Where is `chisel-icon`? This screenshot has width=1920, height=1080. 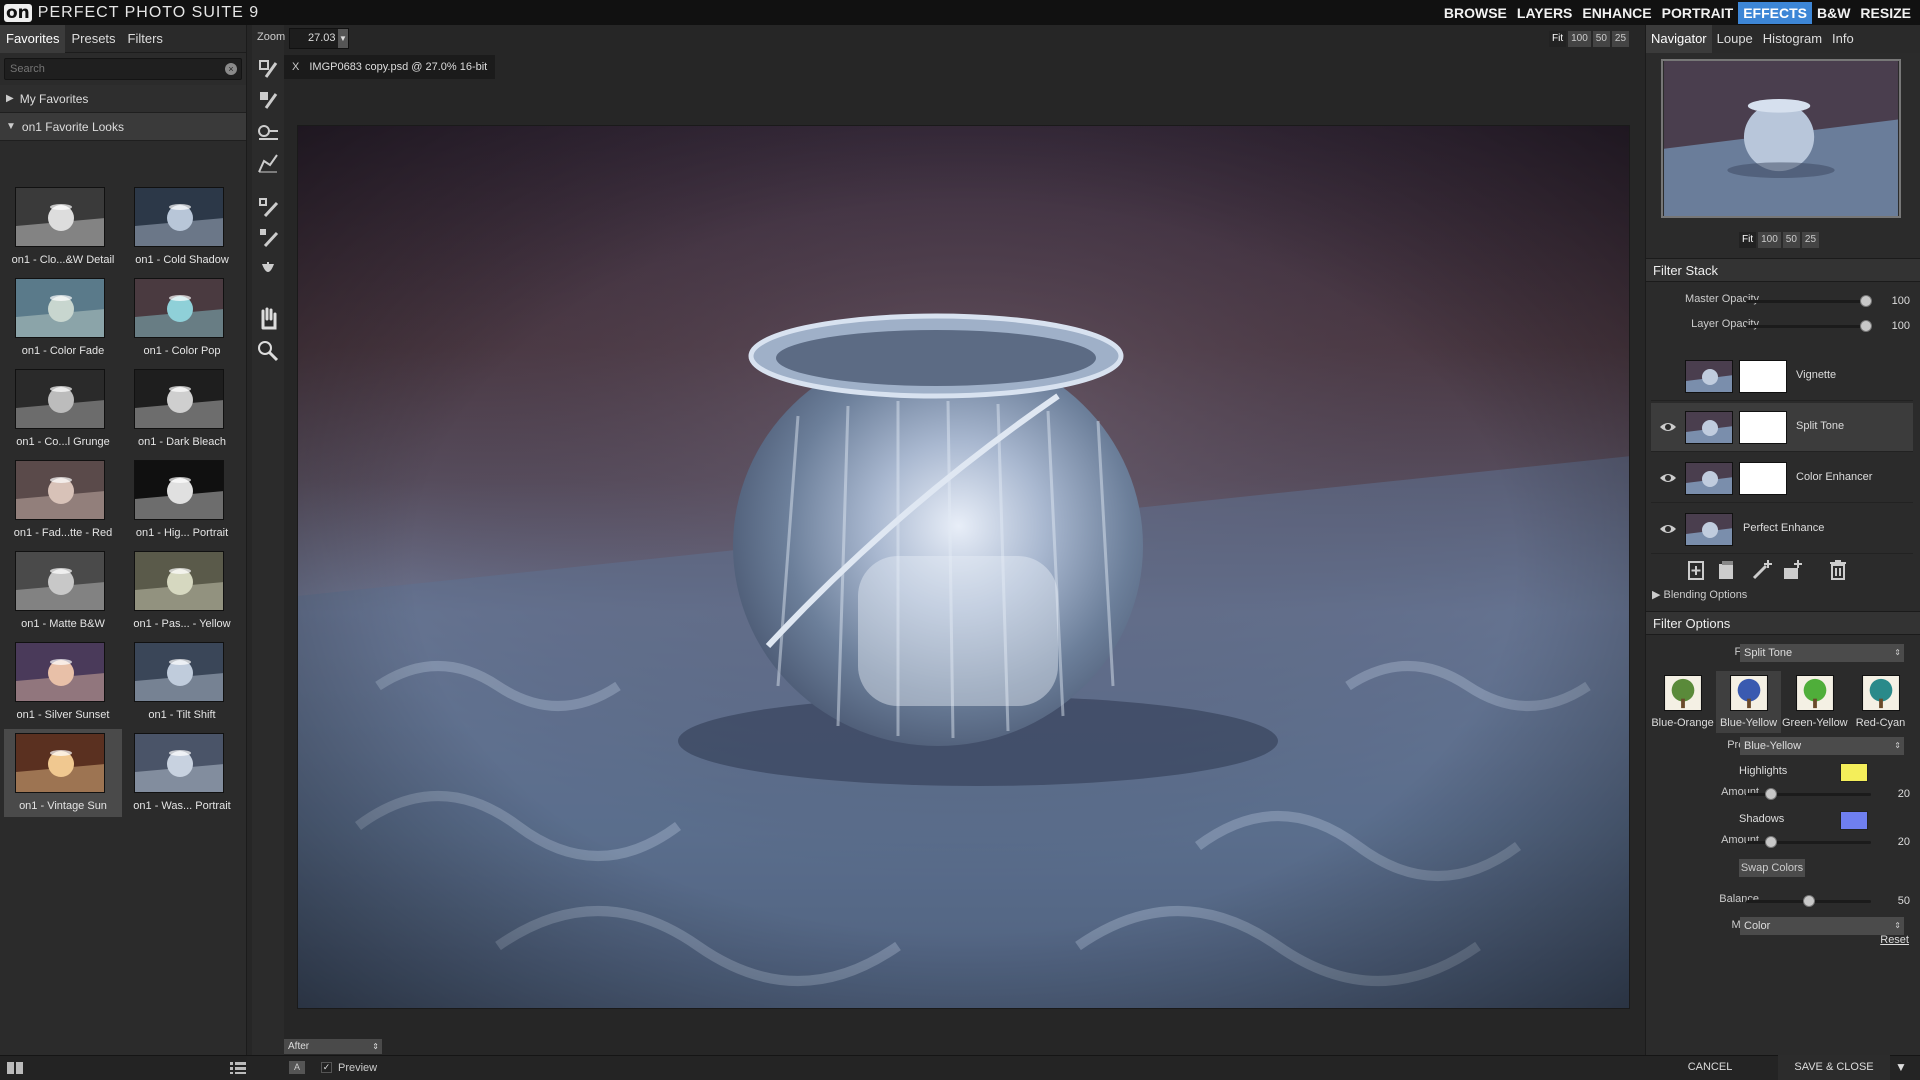
chisel-icon is located at coordinates (268, 163).